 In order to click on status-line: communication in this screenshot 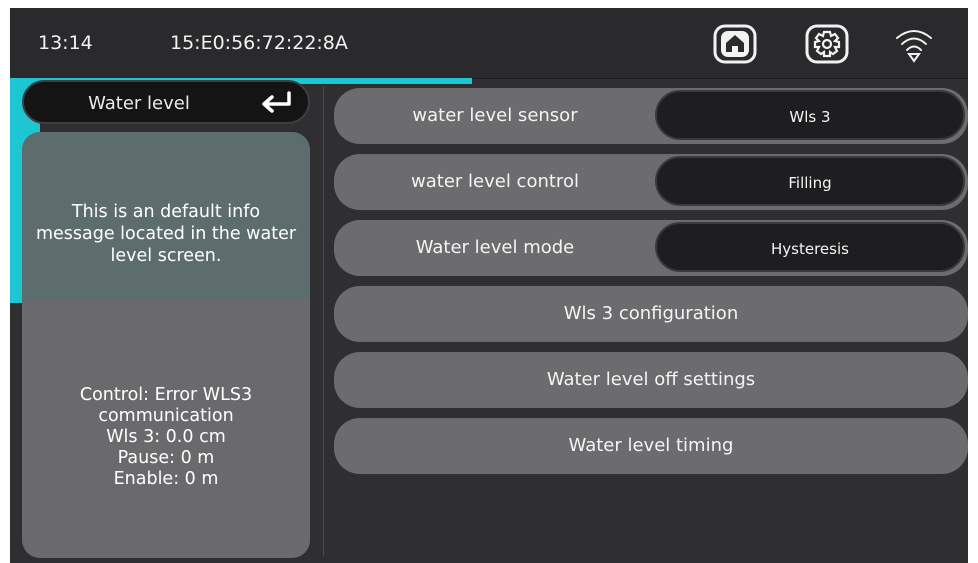, I will do `click(166, 416)`.